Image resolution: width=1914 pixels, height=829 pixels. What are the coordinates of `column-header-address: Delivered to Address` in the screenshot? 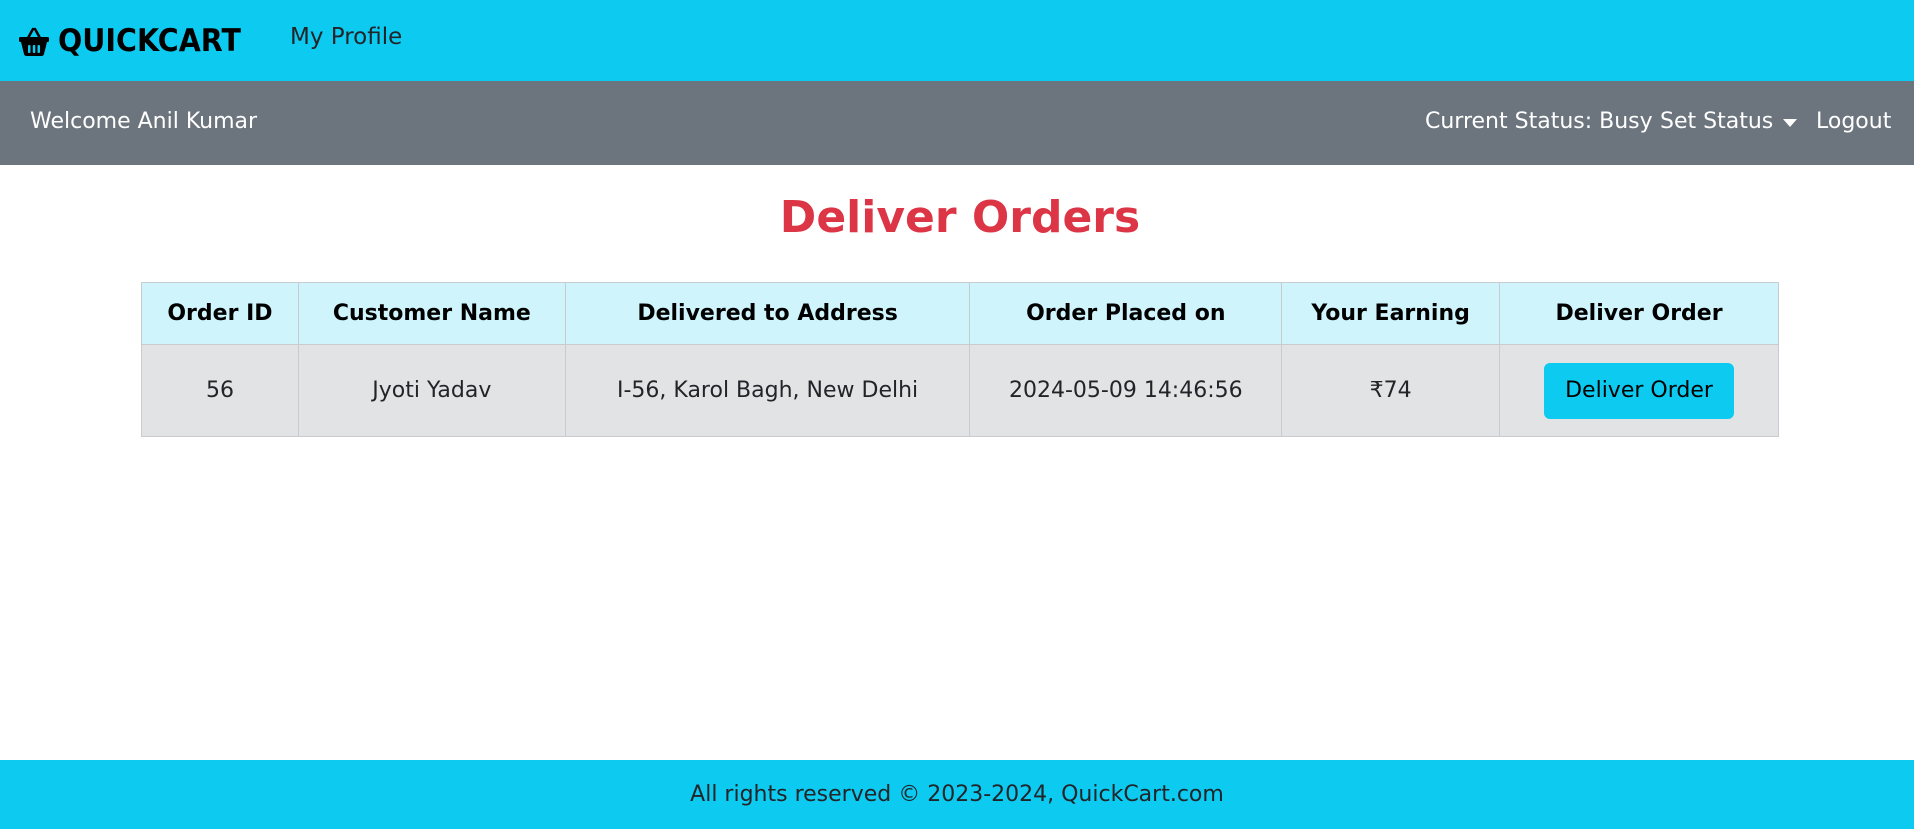 It's located at (767, 313).